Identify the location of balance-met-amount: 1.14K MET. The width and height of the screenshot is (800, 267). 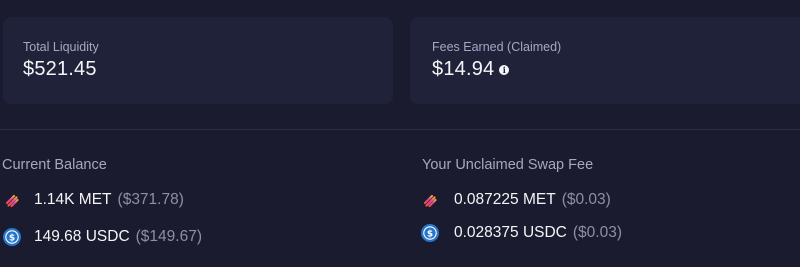
(73, 199).